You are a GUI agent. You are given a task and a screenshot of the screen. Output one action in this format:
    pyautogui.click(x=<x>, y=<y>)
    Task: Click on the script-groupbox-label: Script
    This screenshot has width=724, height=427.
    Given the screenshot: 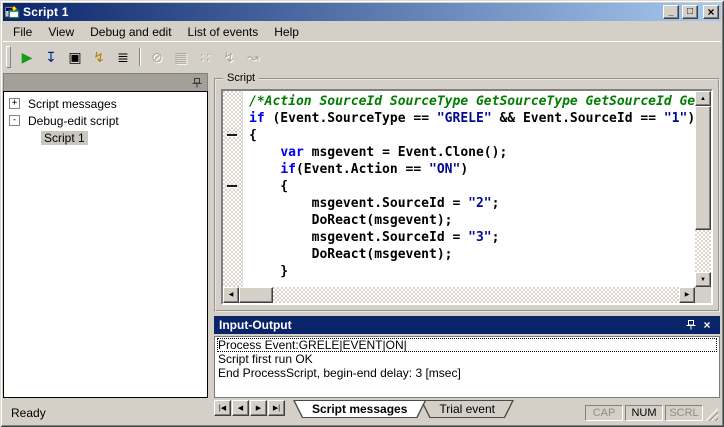 What is the action you would take?
    pyautogui.click(x=241, y=78)
    